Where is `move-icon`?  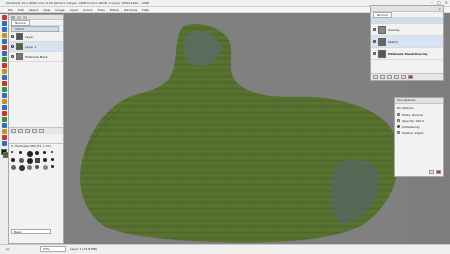
move-icon is located at coordinates (4, 41).